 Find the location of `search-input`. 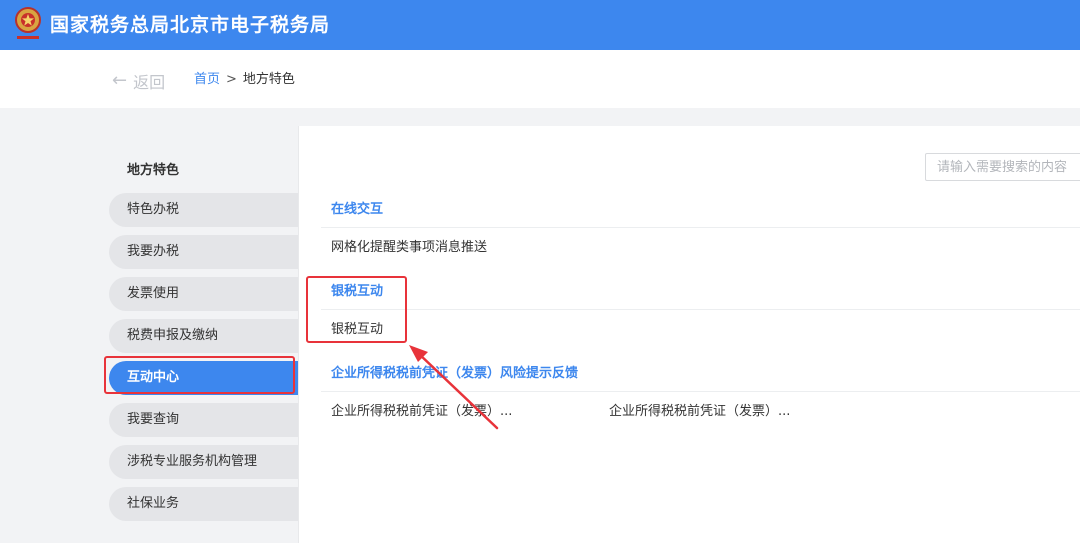

search-input is located at coordinates (1002, 167).